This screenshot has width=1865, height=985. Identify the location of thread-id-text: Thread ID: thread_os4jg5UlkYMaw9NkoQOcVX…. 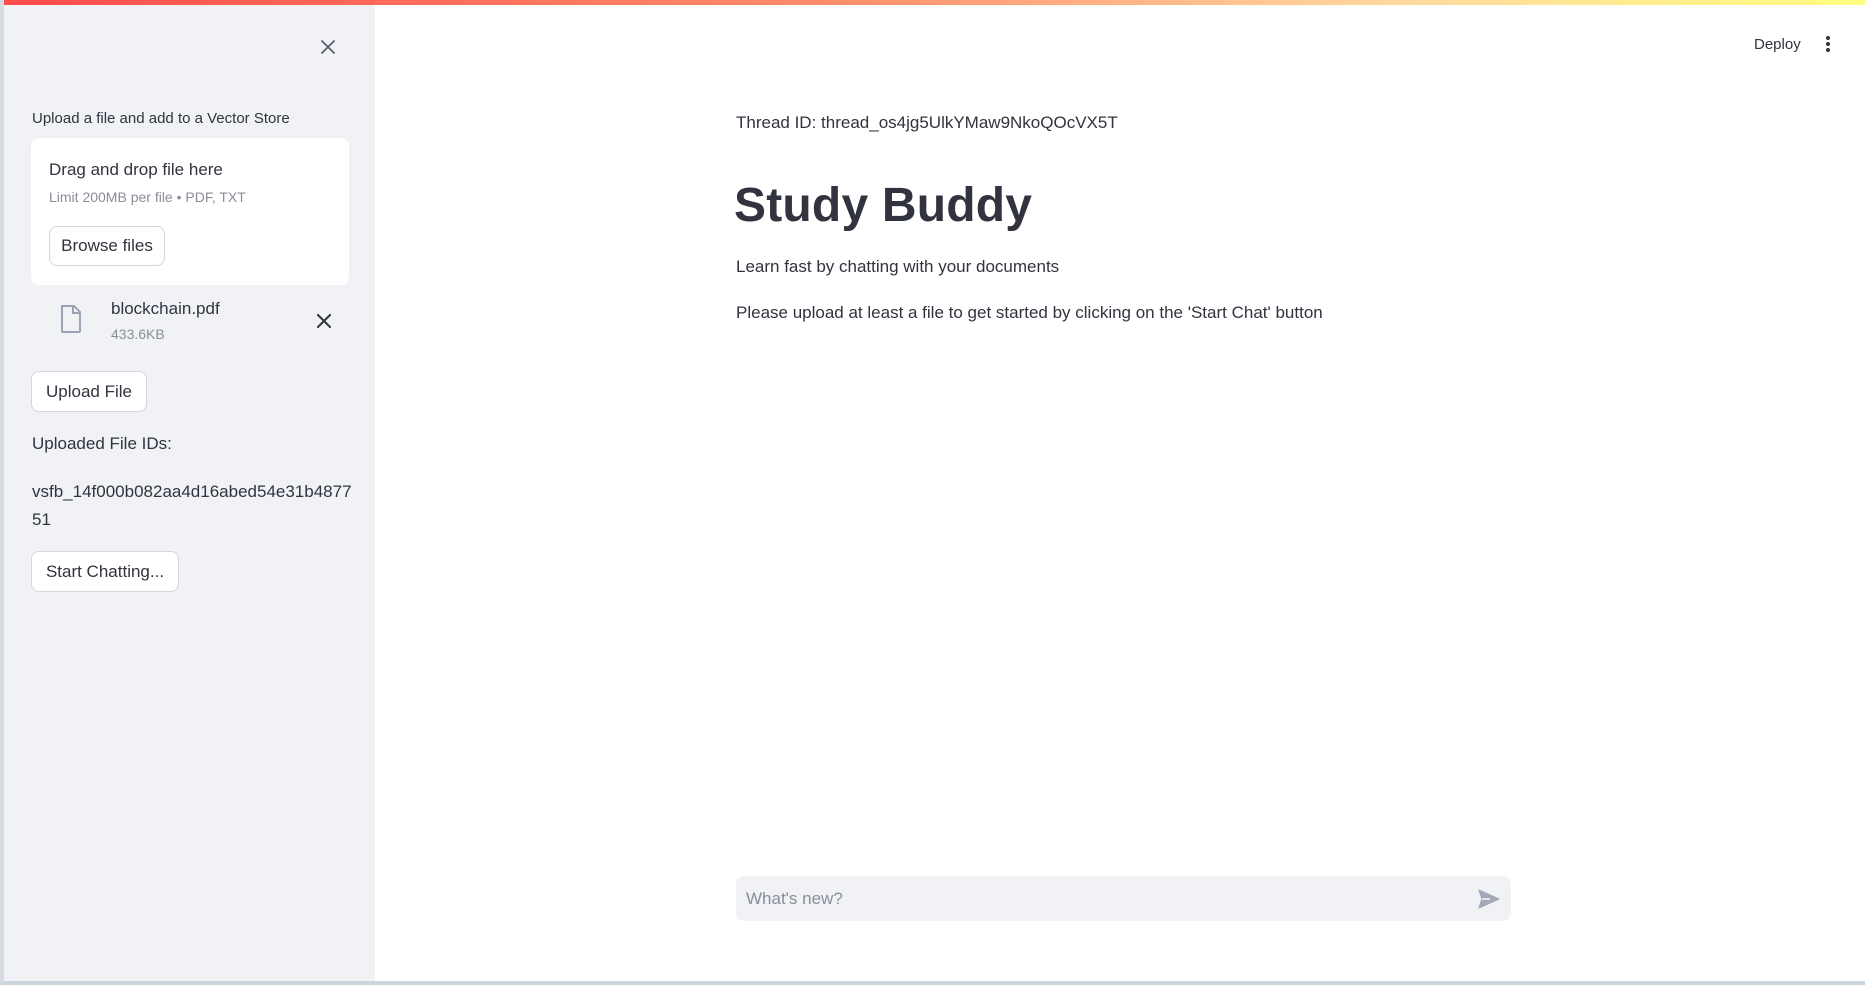
(927, 122).